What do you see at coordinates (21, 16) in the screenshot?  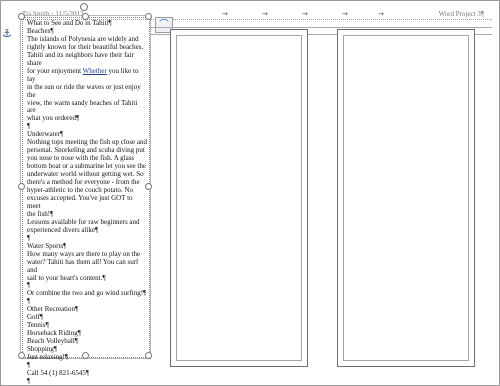 I see `resize-handle-top-left` at bounding box center [21, 16].